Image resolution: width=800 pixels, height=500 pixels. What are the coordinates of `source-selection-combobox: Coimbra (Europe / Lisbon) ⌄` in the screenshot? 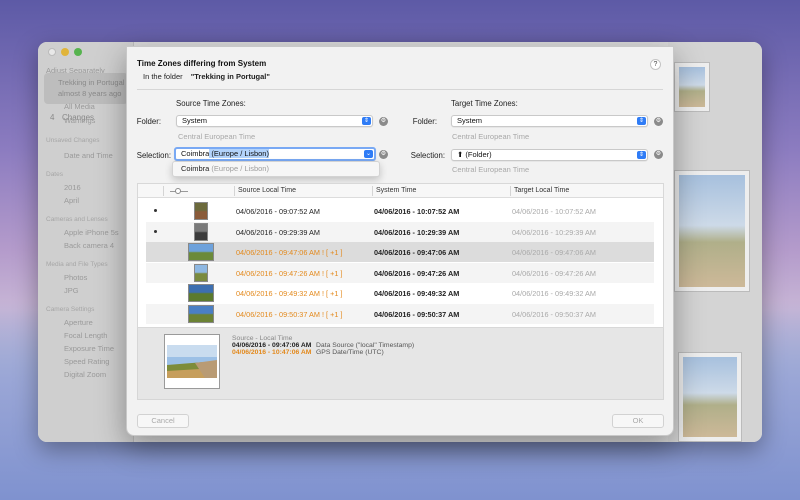 It's located at (275, 154).